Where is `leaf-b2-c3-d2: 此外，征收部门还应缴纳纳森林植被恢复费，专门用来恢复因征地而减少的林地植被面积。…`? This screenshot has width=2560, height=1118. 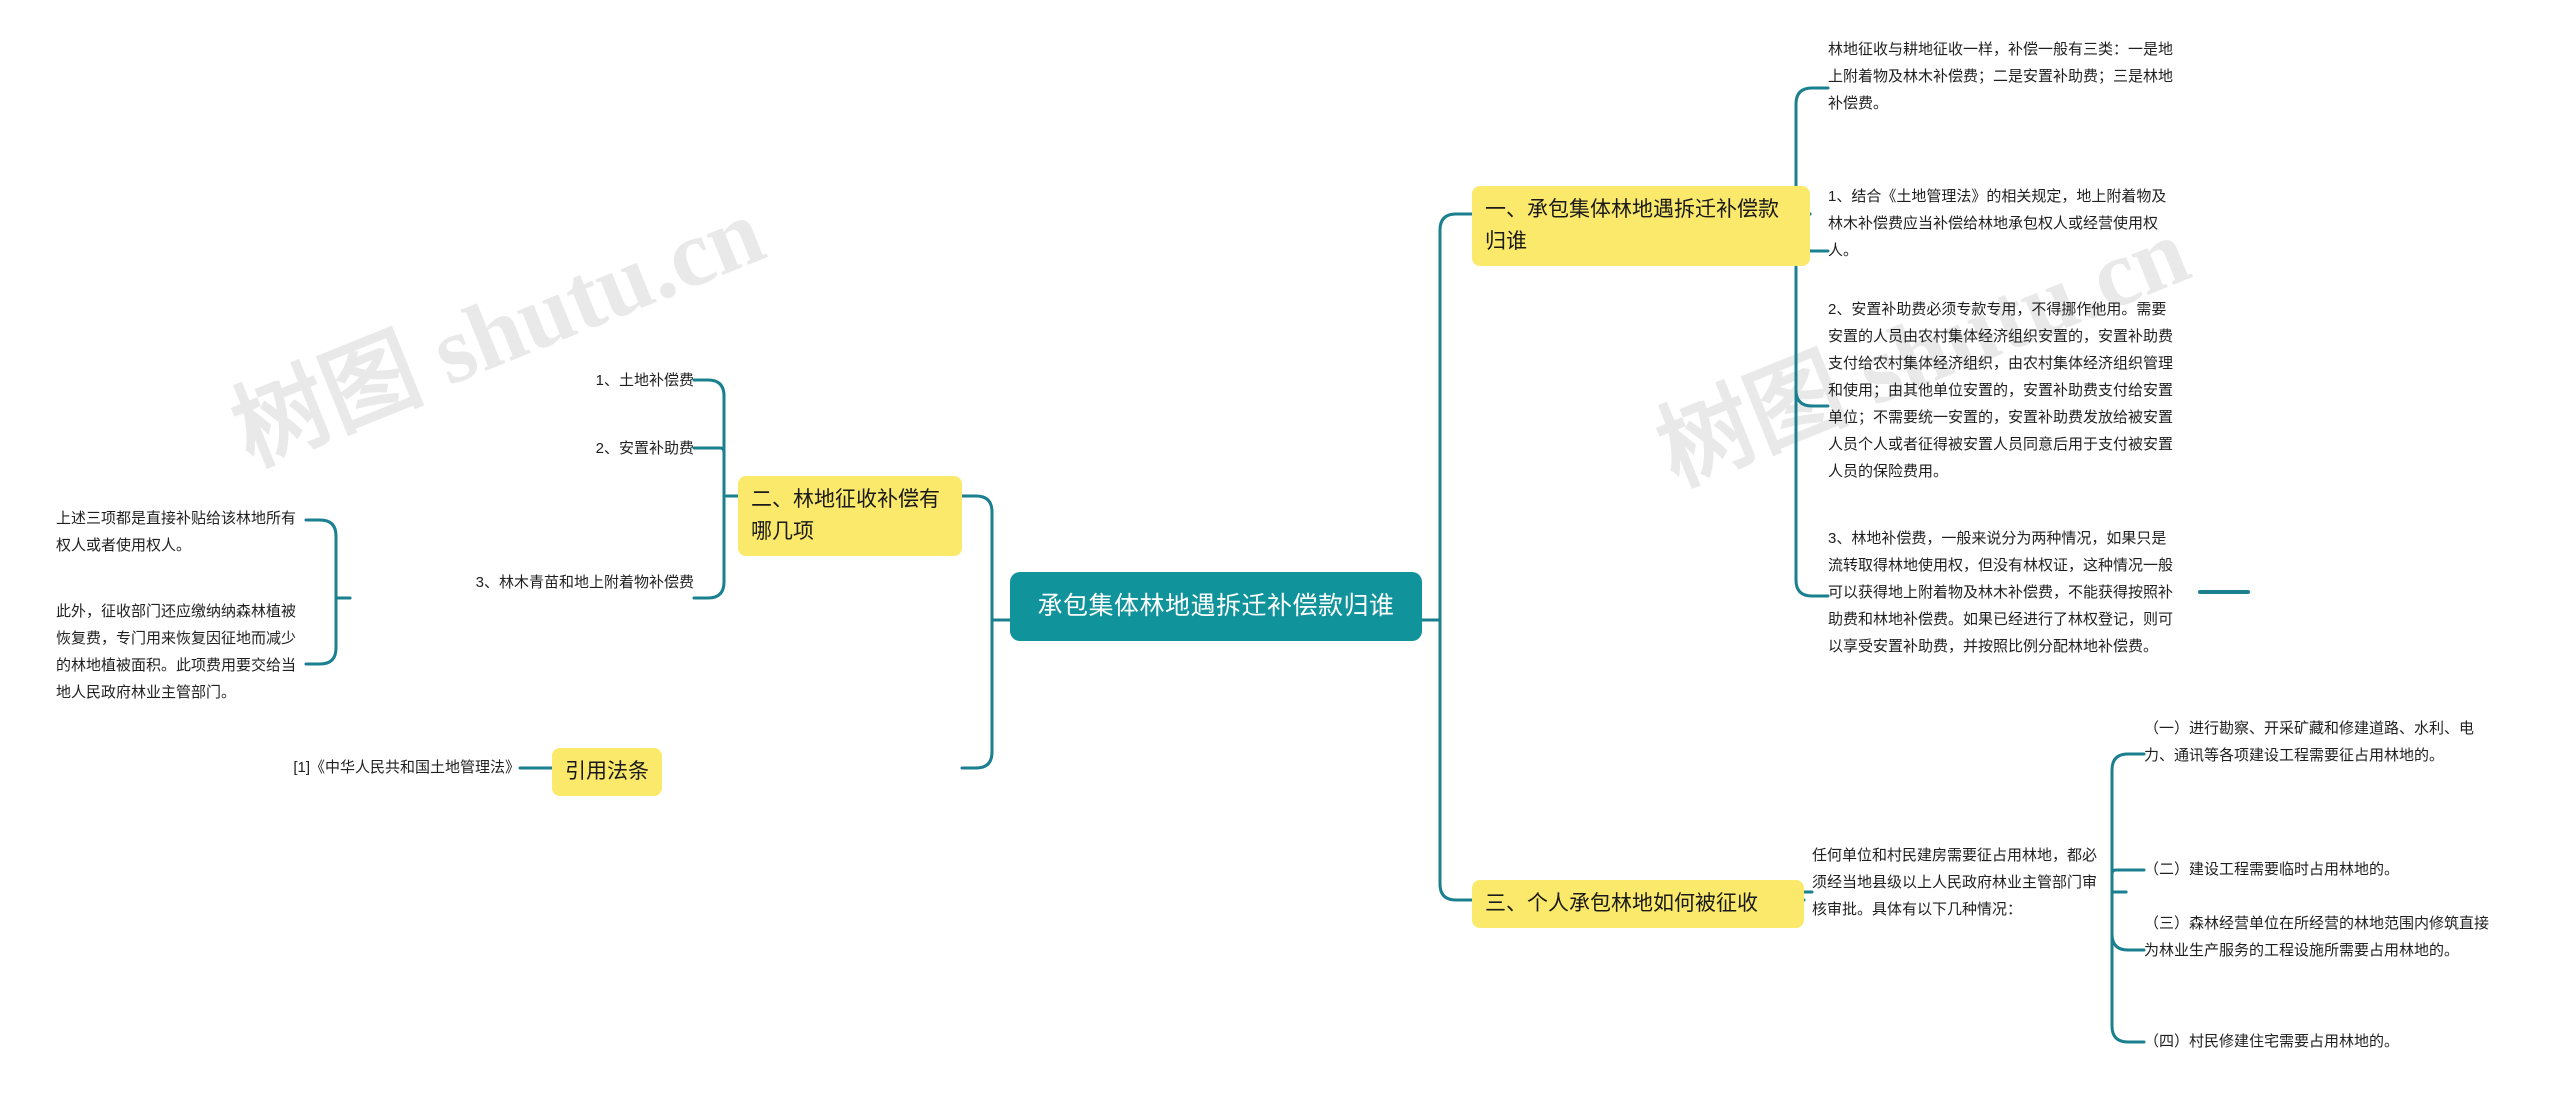
leaf-b2-c3-d2: 此外，征收部门还应缴纳纳森林植被恢复费，专门用来恢复因征地而减少的林地植被面积。… is located at coordinates (176, 652).